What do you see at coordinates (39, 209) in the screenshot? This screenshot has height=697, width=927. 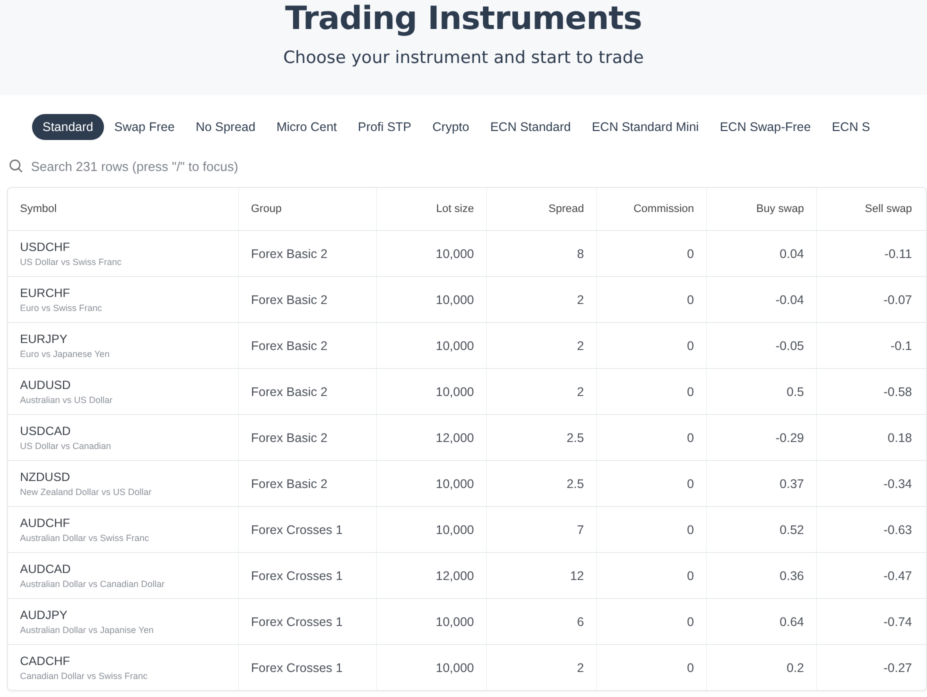 I see `column-header: Symbol` at bounding box center [39, 209].